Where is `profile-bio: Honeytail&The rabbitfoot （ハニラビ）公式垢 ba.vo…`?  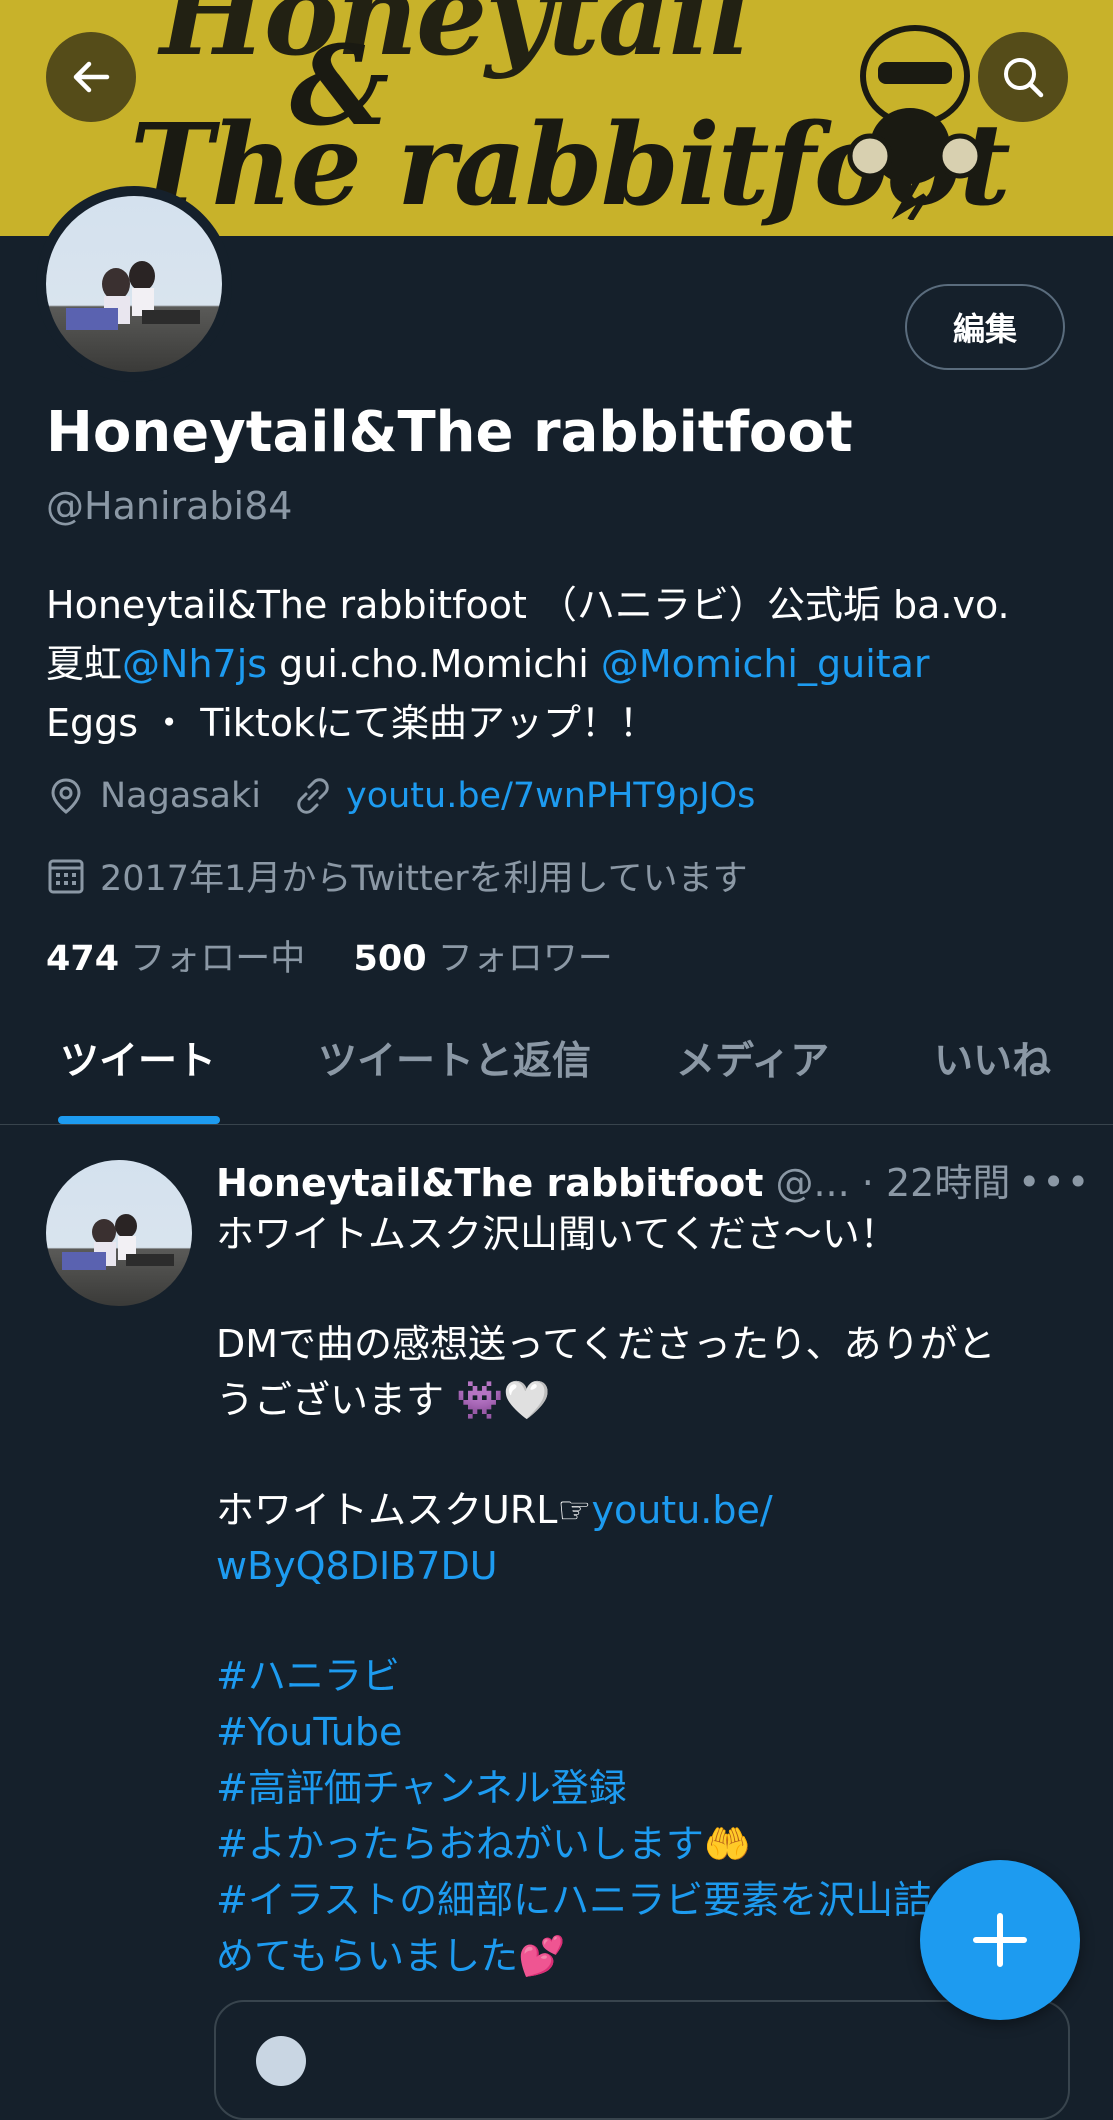 profile-bio: Honeytail&The rabbitfoot （ハニラビ）公式垢 ba.vo… is located at coordinates (561, 664).